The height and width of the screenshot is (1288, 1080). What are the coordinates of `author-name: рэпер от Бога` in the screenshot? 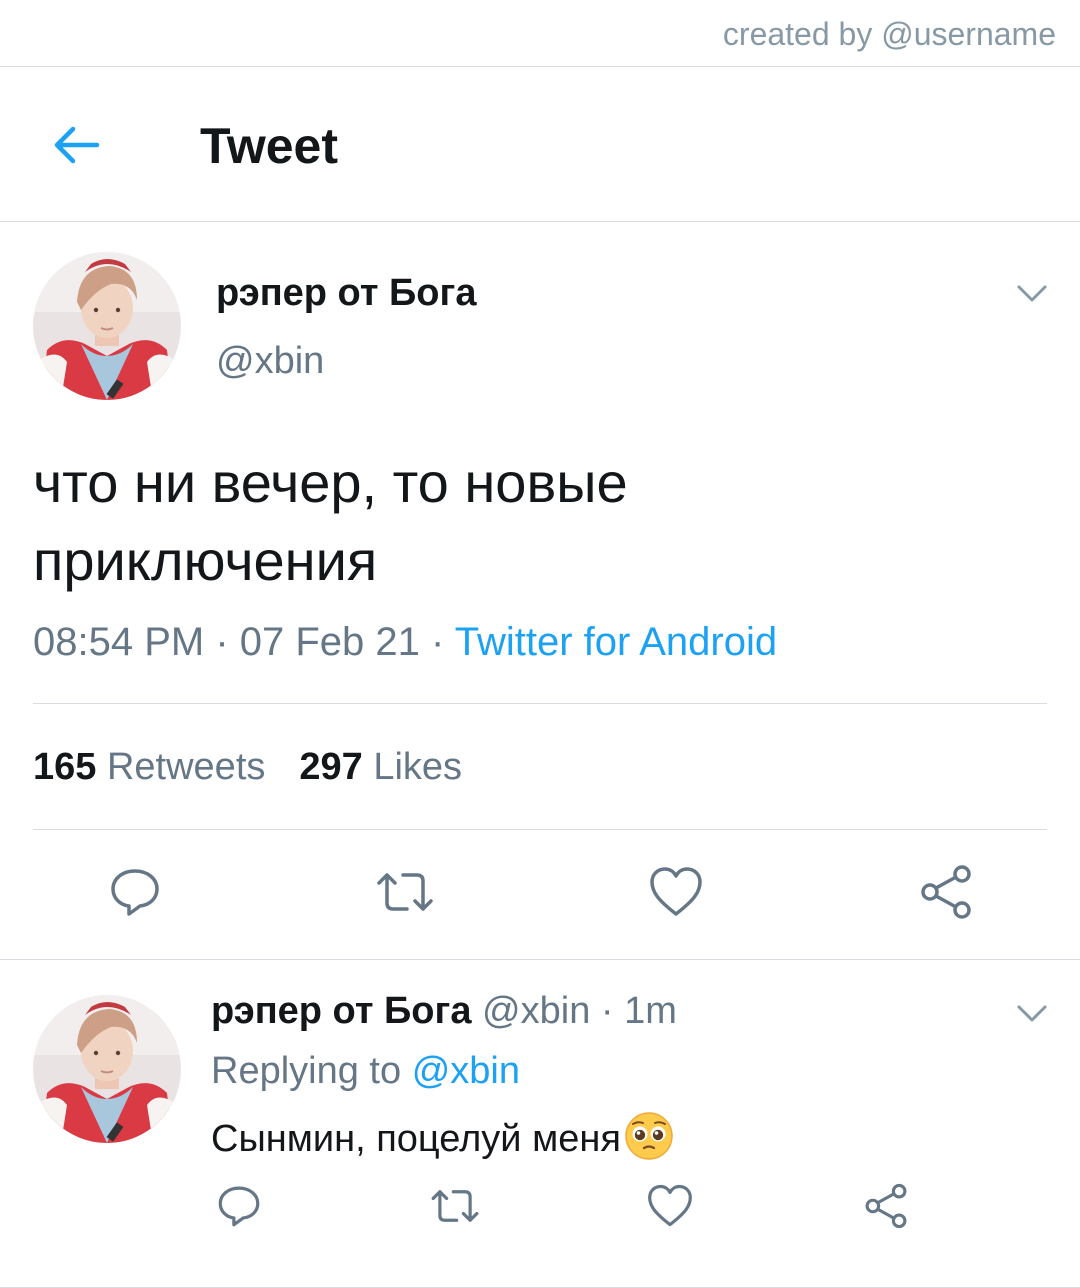 It's located at (346, 293).